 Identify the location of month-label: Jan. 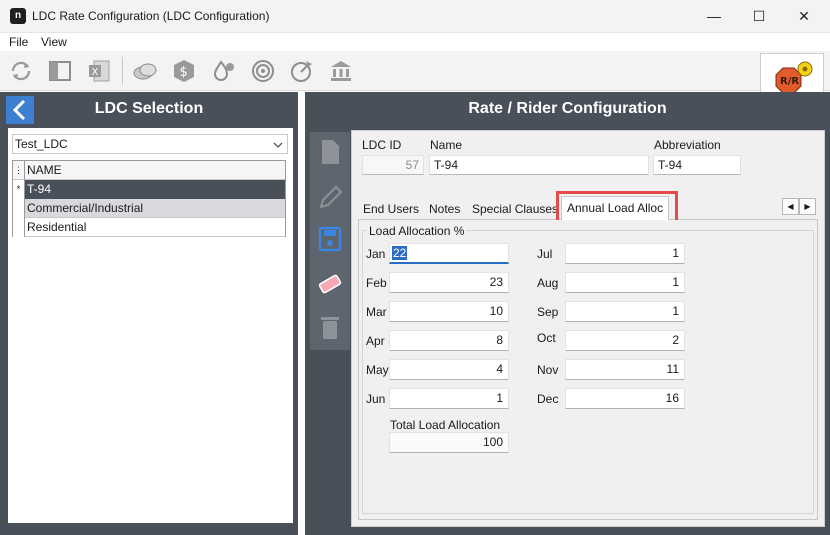
(376, 254).